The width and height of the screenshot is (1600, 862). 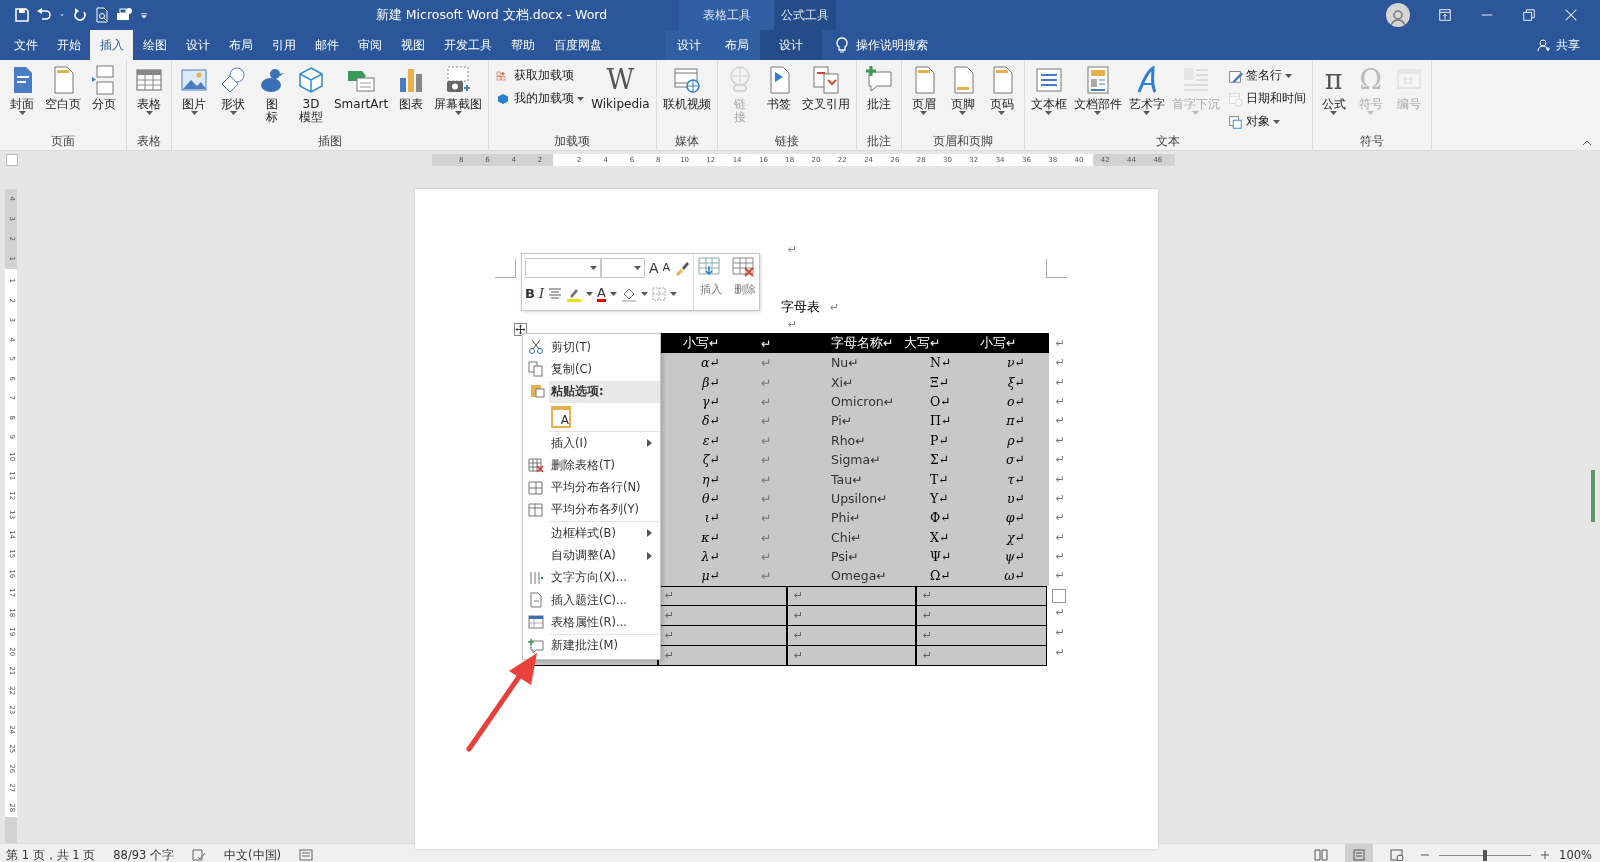 I want to click on ribbon-button: 形状, so click(x=233, y=89).